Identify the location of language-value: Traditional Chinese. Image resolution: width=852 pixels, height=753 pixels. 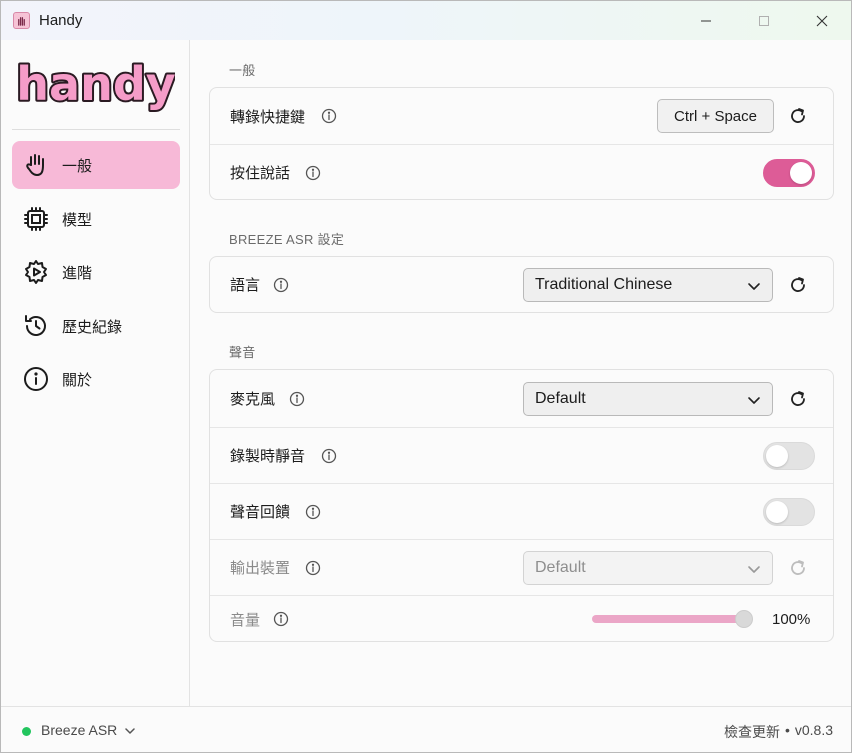
(604, 284).